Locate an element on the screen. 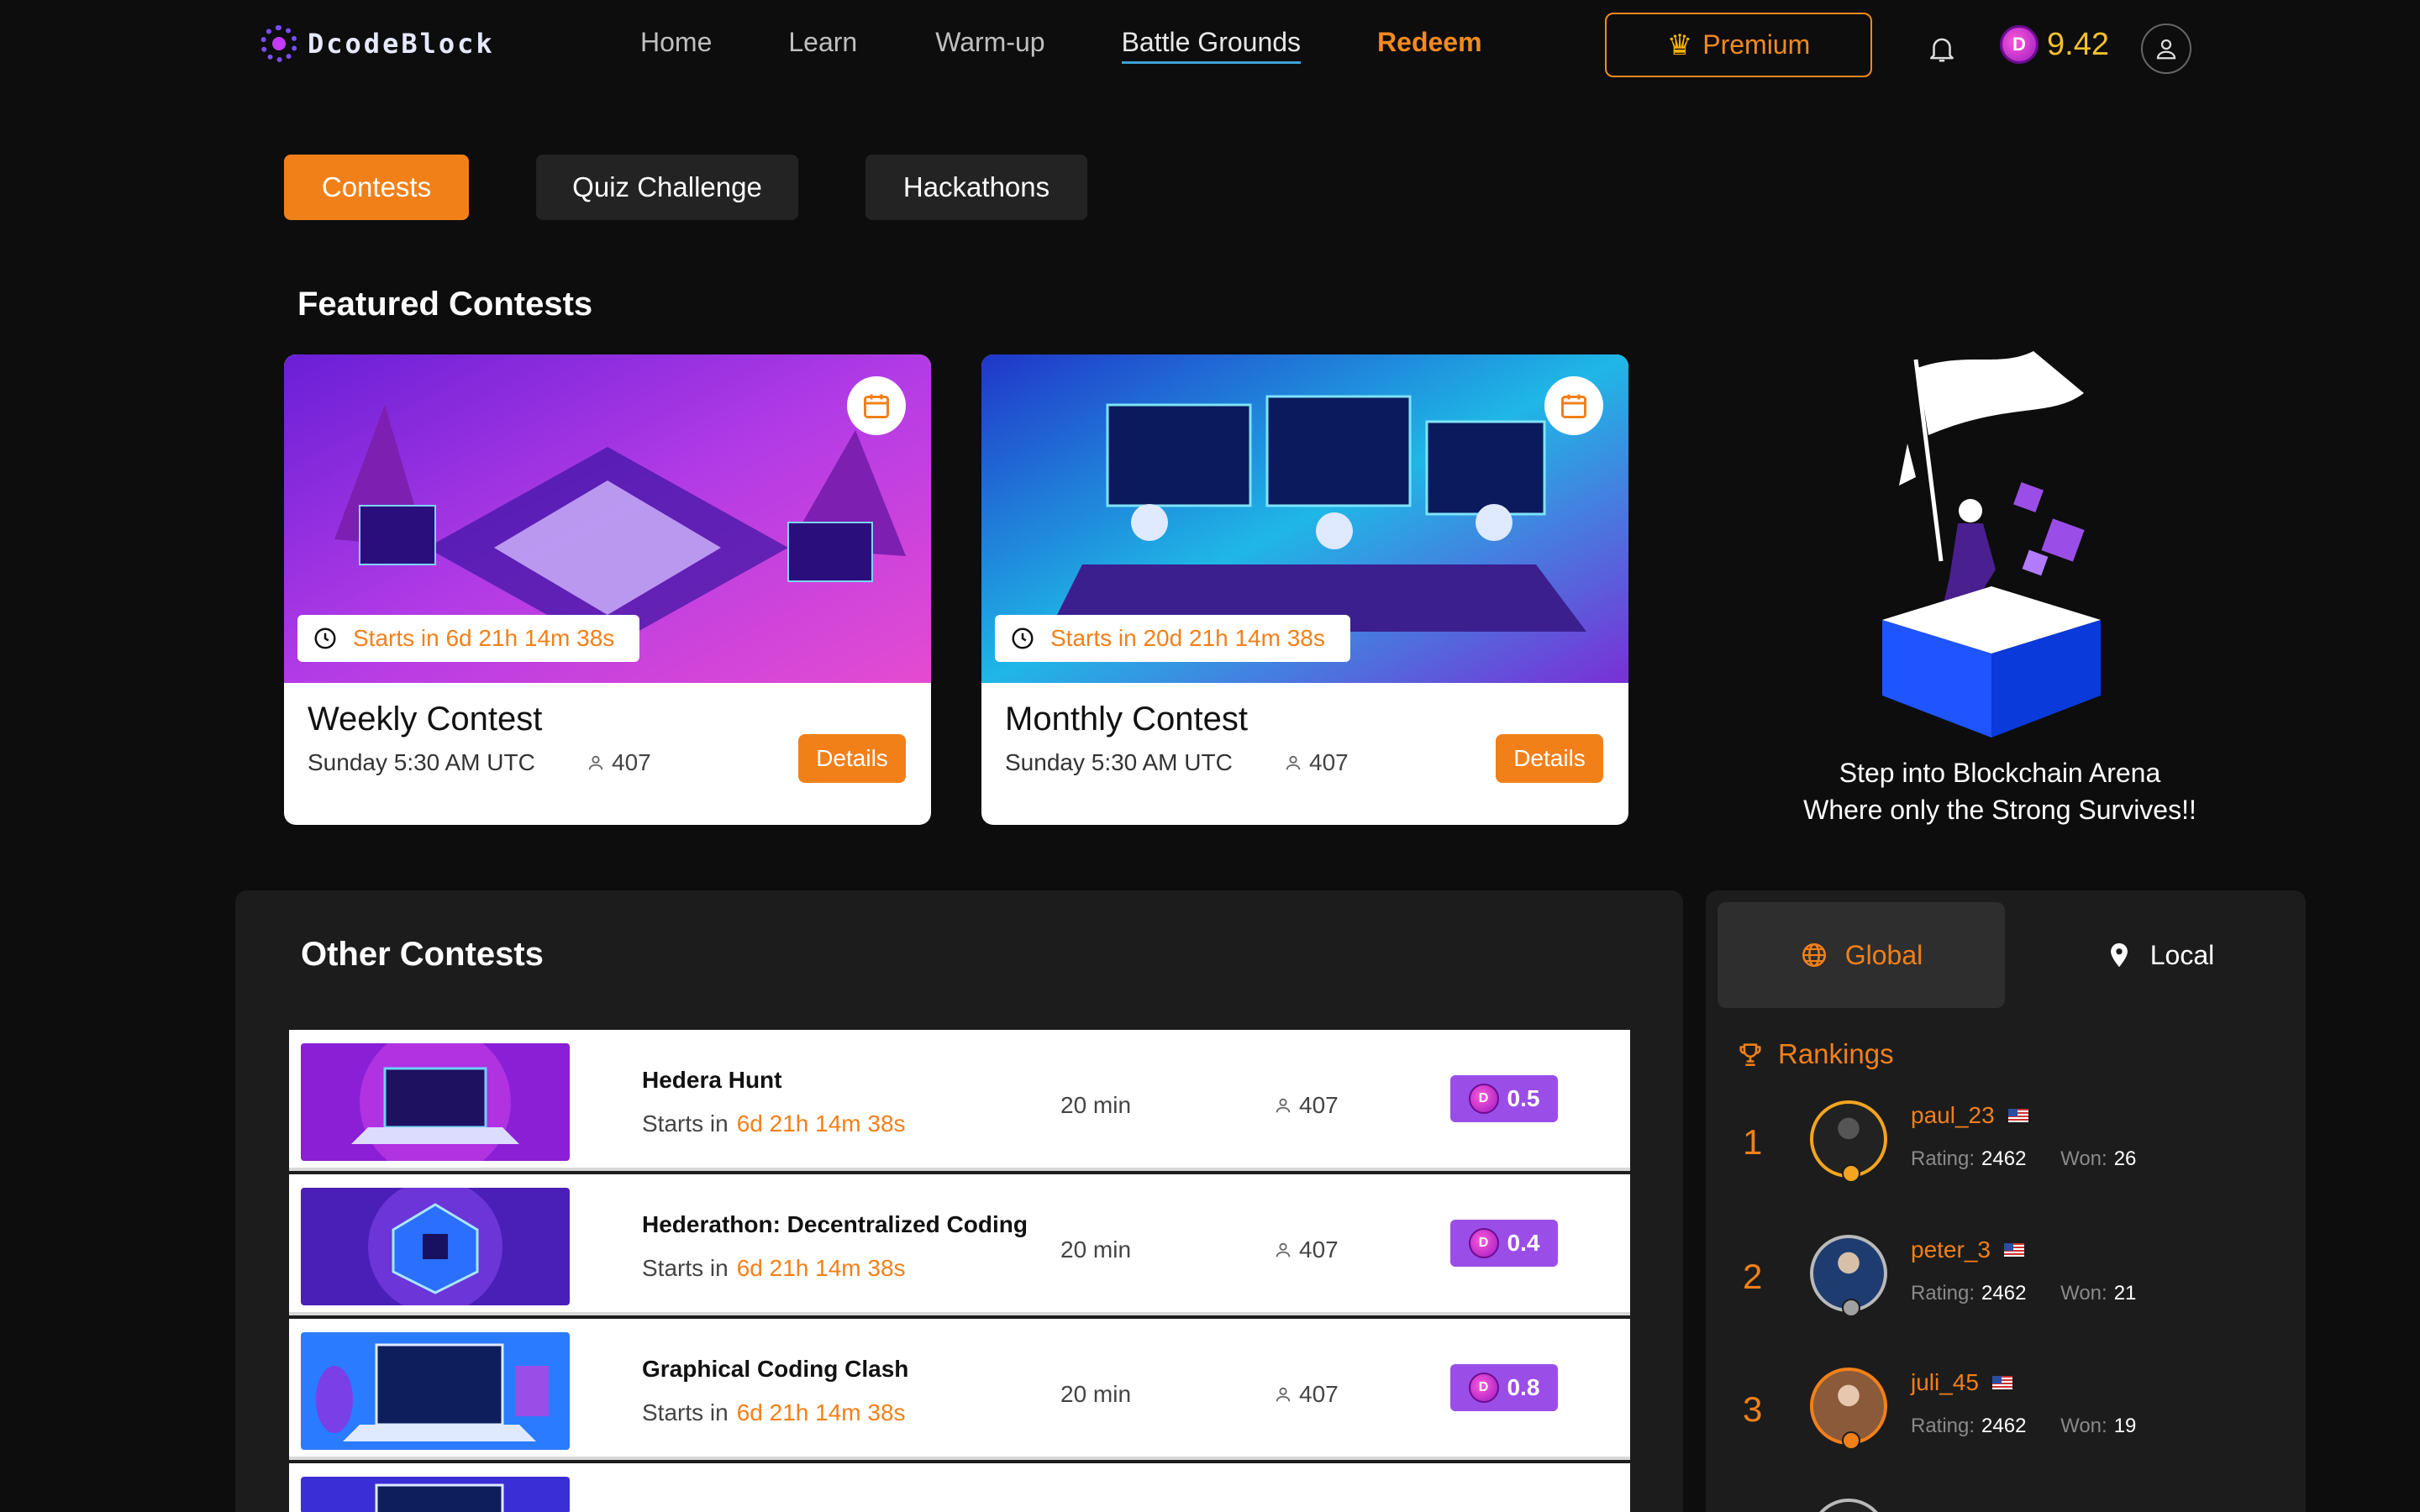 Image resolution: width=2420 pixels, height=1512 pixels. reward-value: 0.5 is located at coordinates (1524, 1098).